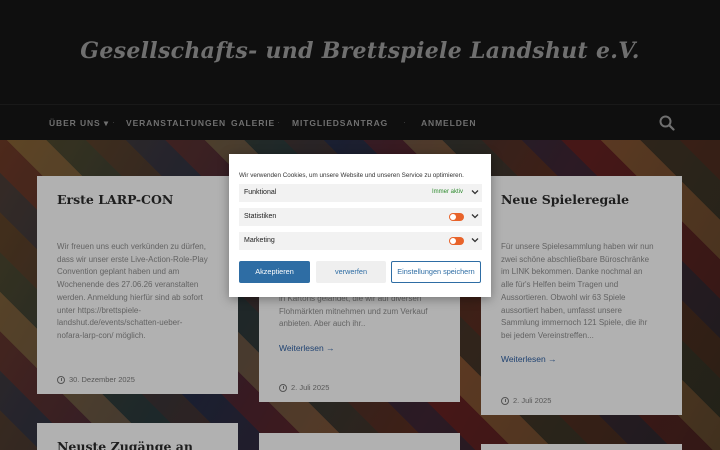 The height and width of the screenshot is (450, 720). What do you see at coordinates (274, 272) in the screenshot?
I see `accept-button: Akzeptieren` at bounding box center [274, 272].